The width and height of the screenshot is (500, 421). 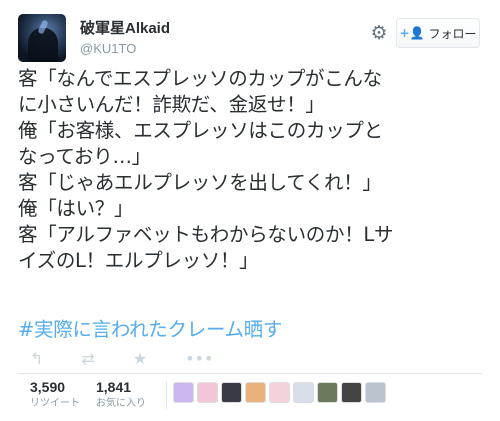 What do you see at coordinates (125, 49) in the screenshot?
I see `screen-name: @KU1TO` at bounding box center [125, 49].